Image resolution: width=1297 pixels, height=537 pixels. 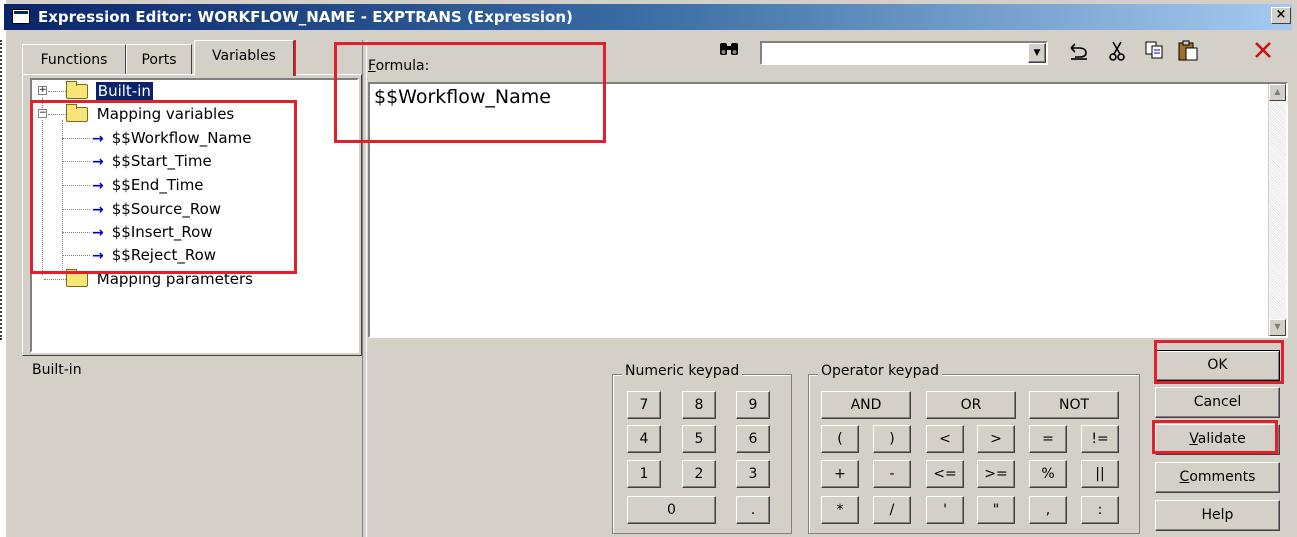 What do you see at coordinates (42, 90) in the screenshot?
I see `expand-icon: +` at bounding box center [42, 90].